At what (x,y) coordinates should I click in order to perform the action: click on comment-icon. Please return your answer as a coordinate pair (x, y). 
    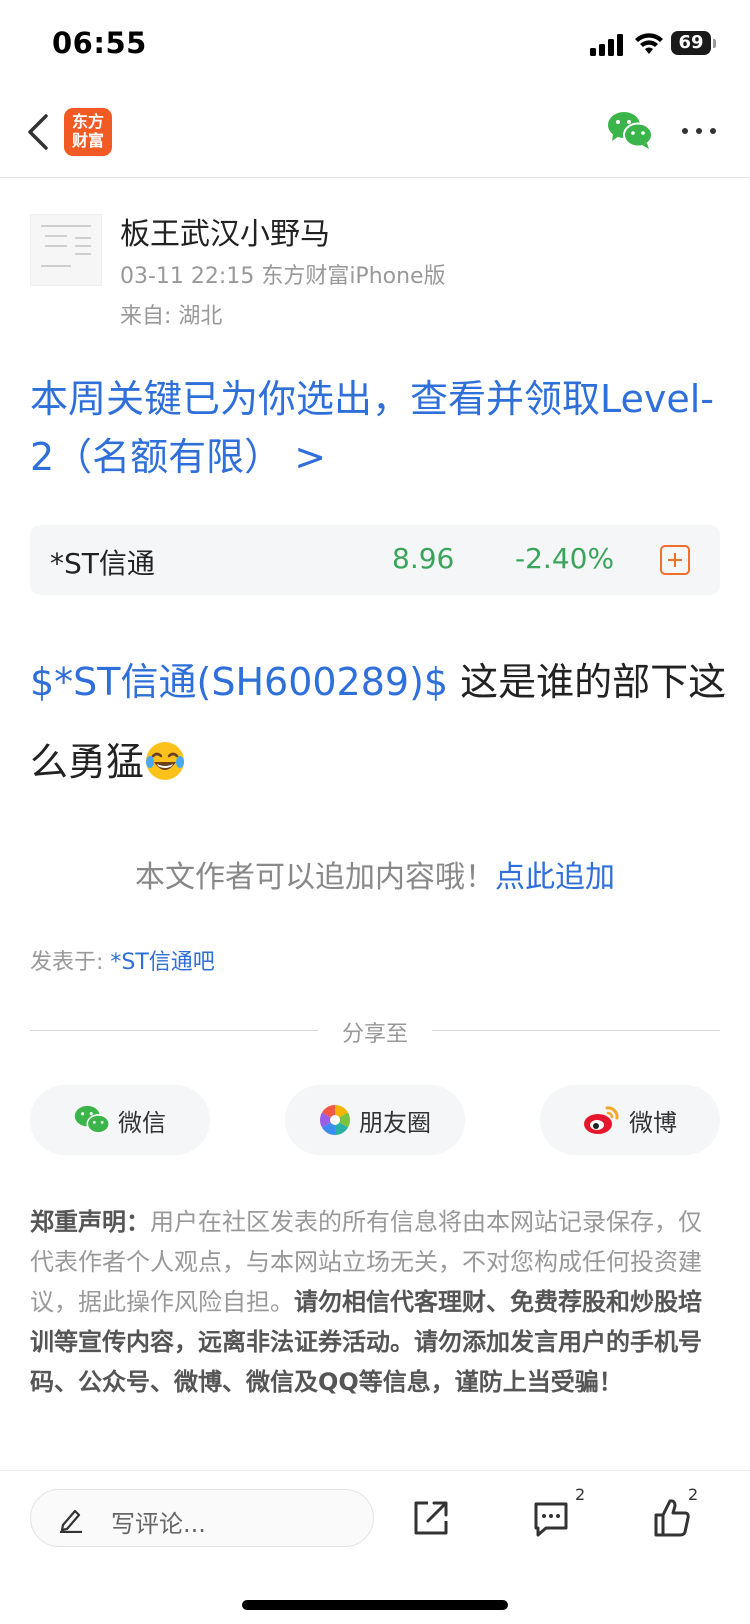
    Looking at the image, I should click on (551, 1519).